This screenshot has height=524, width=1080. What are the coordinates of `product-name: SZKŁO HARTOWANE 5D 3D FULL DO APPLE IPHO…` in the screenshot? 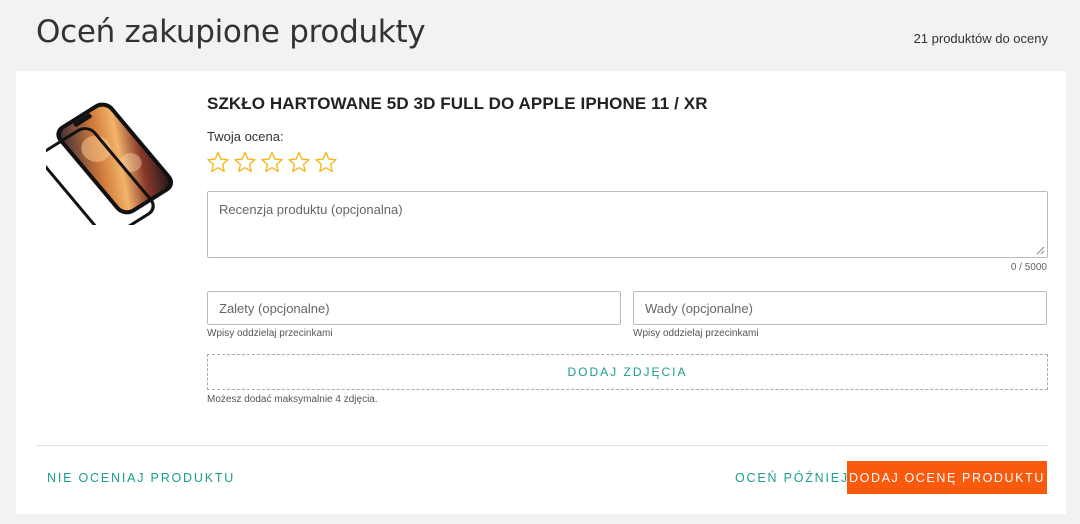 It's located at (457, 103).